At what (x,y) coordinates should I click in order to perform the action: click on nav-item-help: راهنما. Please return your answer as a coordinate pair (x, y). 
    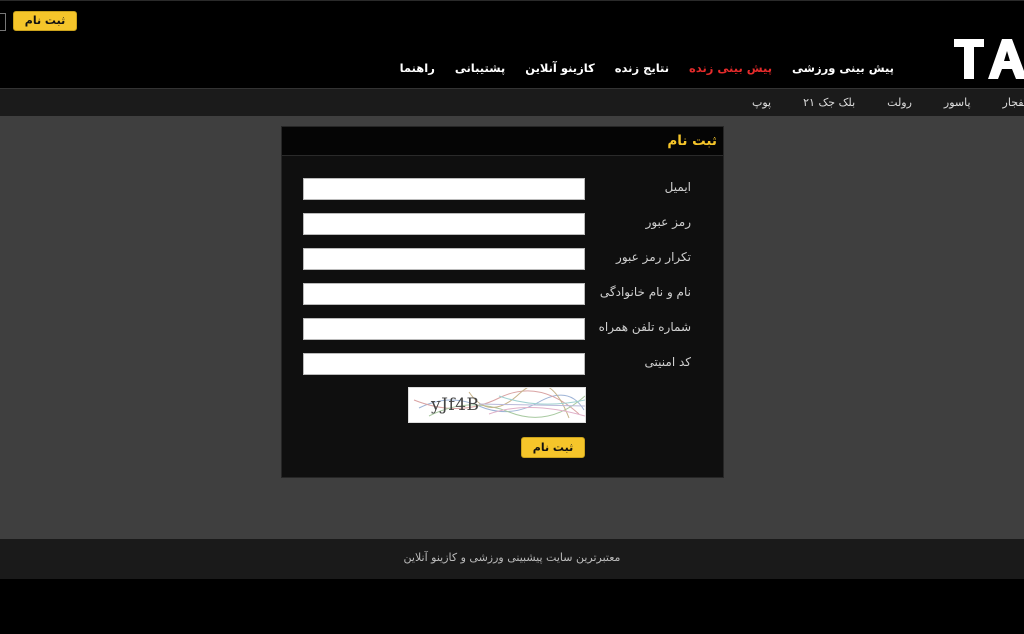
    Looking at the image, I should click on (417, 68).